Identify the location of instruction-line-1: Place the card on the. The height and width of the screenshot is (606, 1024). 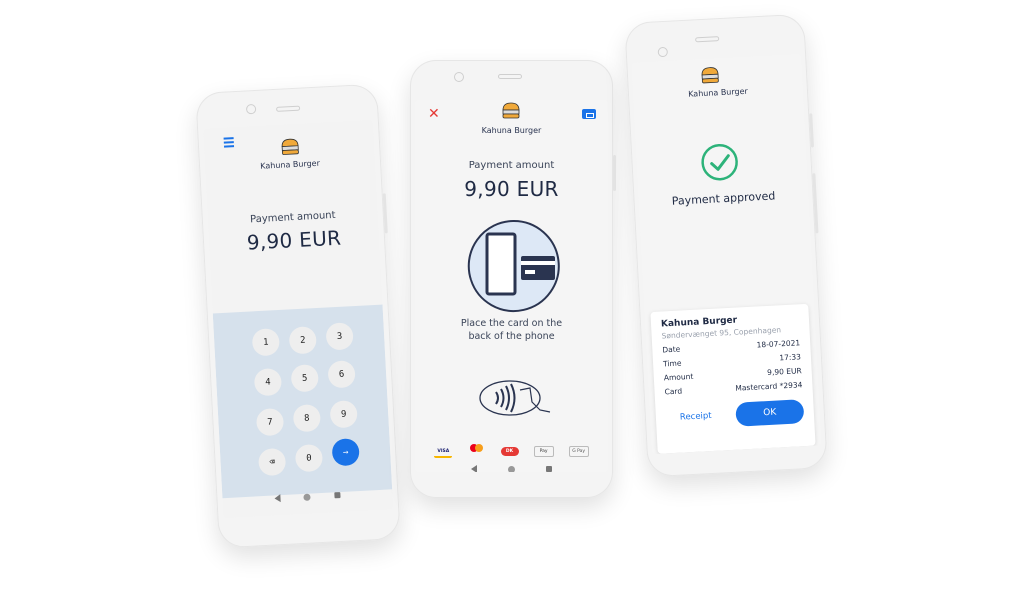
(511, 323).